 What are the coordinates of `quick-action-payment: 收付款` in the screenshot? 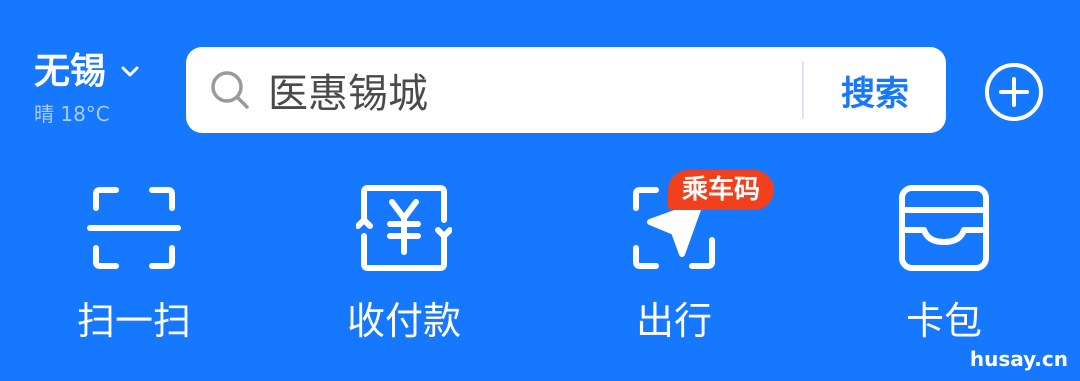 It's located at (404, 262).